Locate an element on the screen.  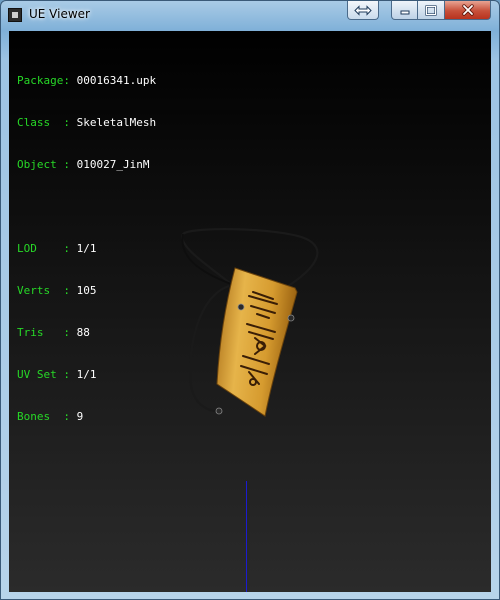
axis-line is located at coordinates (246, 536).